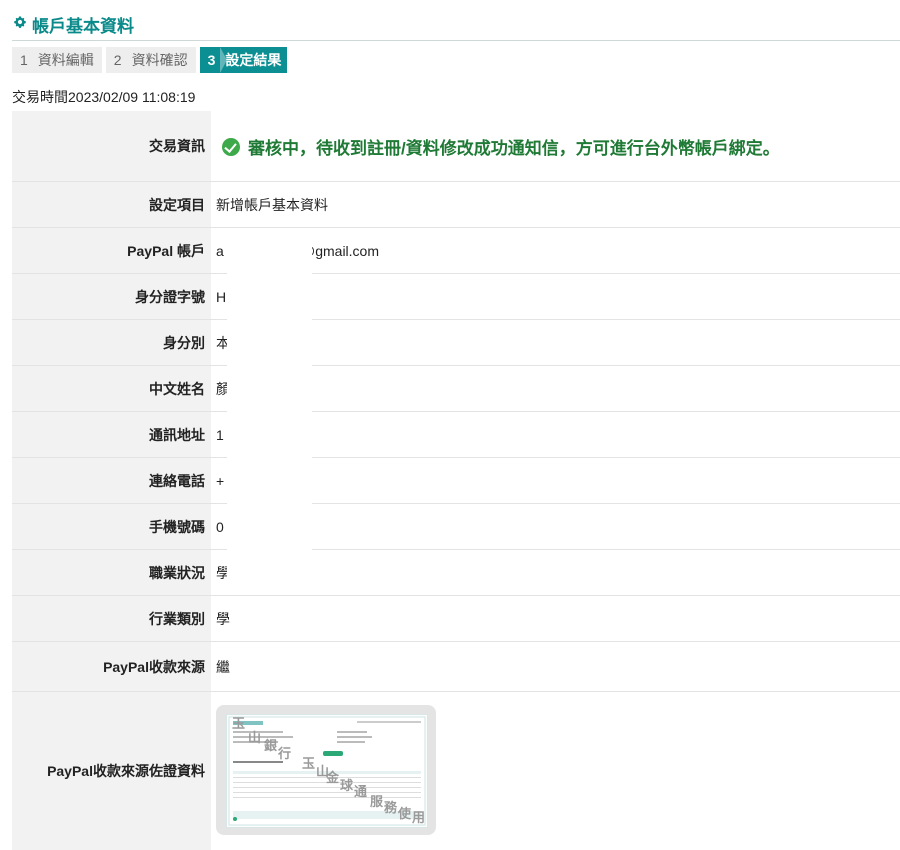 This screenshot has width=900, height=850. I want to click on table-row: 職業狀況 學, so click(456, 572).